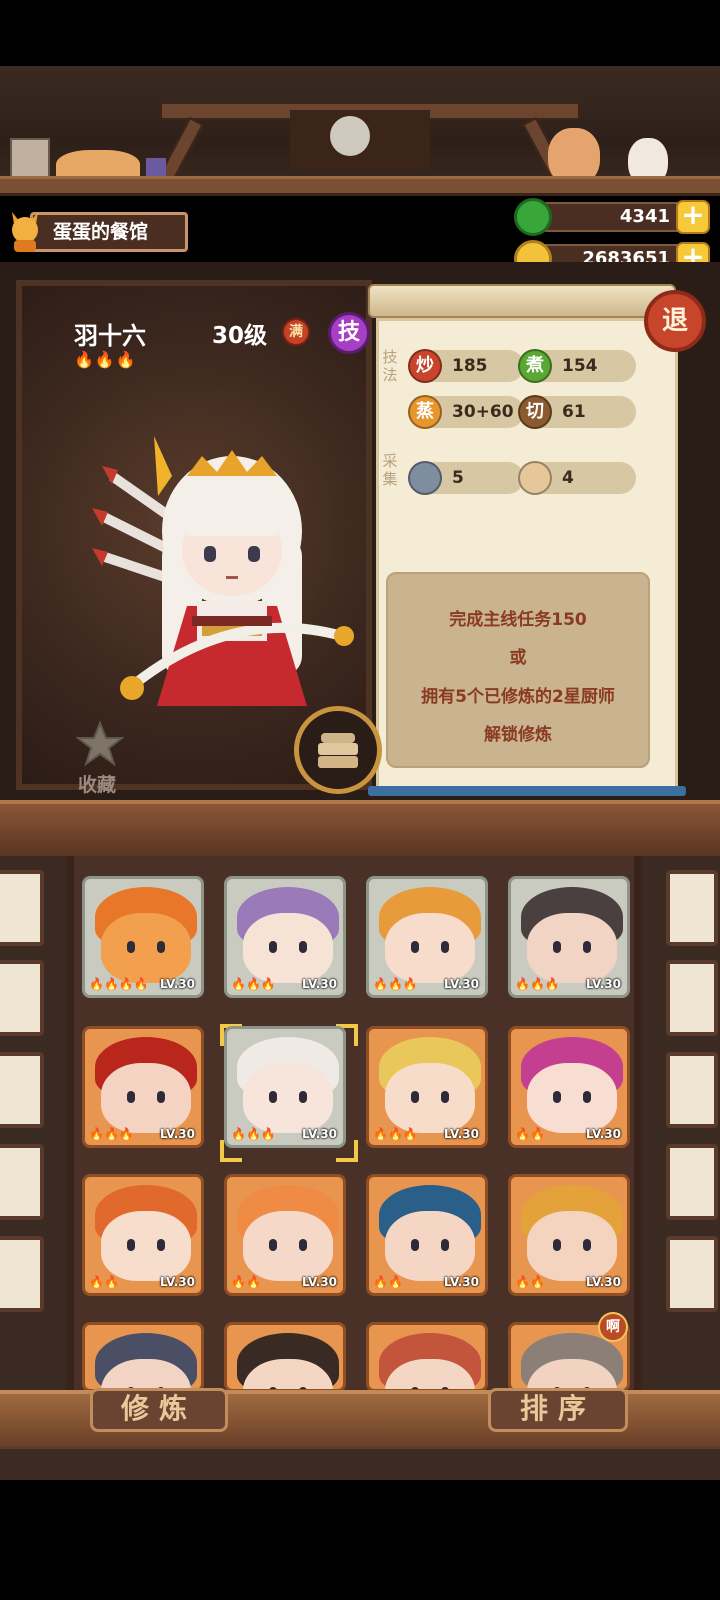  I want to click on raccoon-icon, so click(350, 136).